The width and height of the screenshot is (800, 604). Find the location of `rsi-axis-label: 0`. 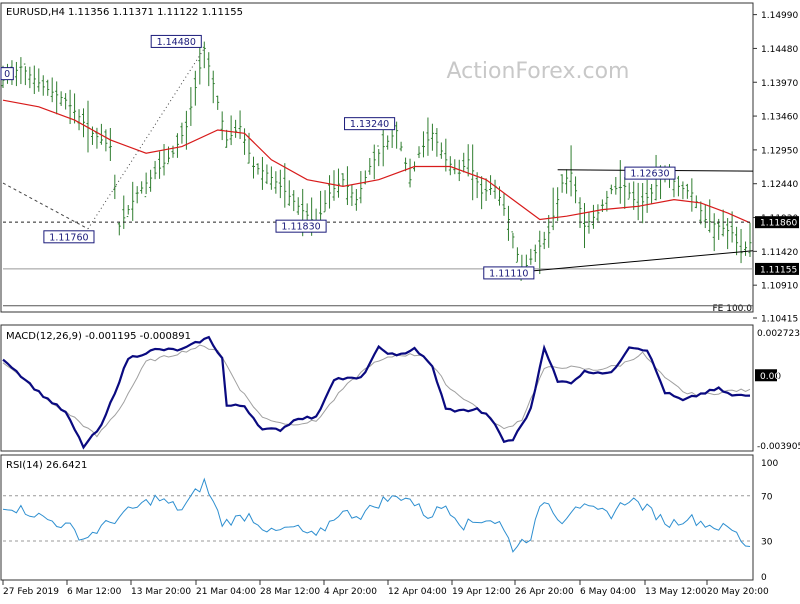

rsi-axis-label: 0 is located at coordinates (764, 578).